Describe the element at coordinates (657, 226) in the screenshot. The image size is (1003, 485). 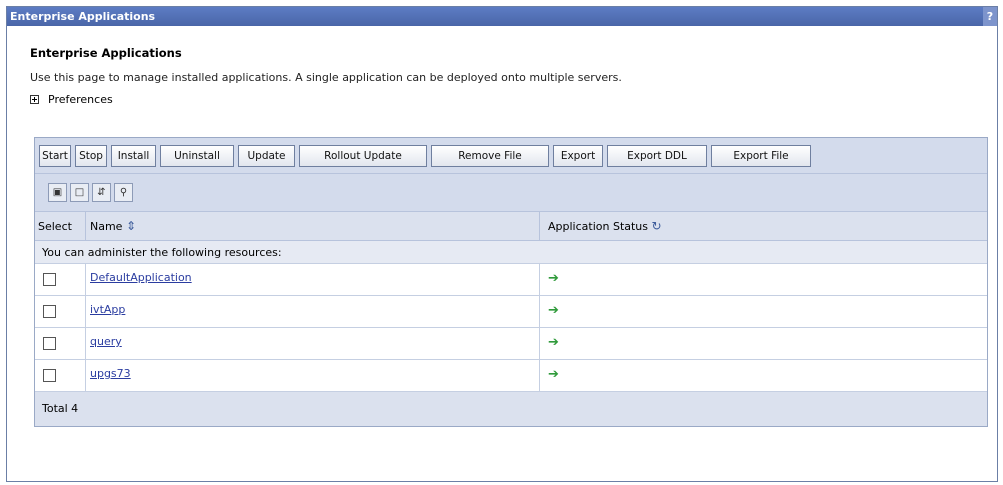
I see `refresh-status-icon: ↻` at that location.